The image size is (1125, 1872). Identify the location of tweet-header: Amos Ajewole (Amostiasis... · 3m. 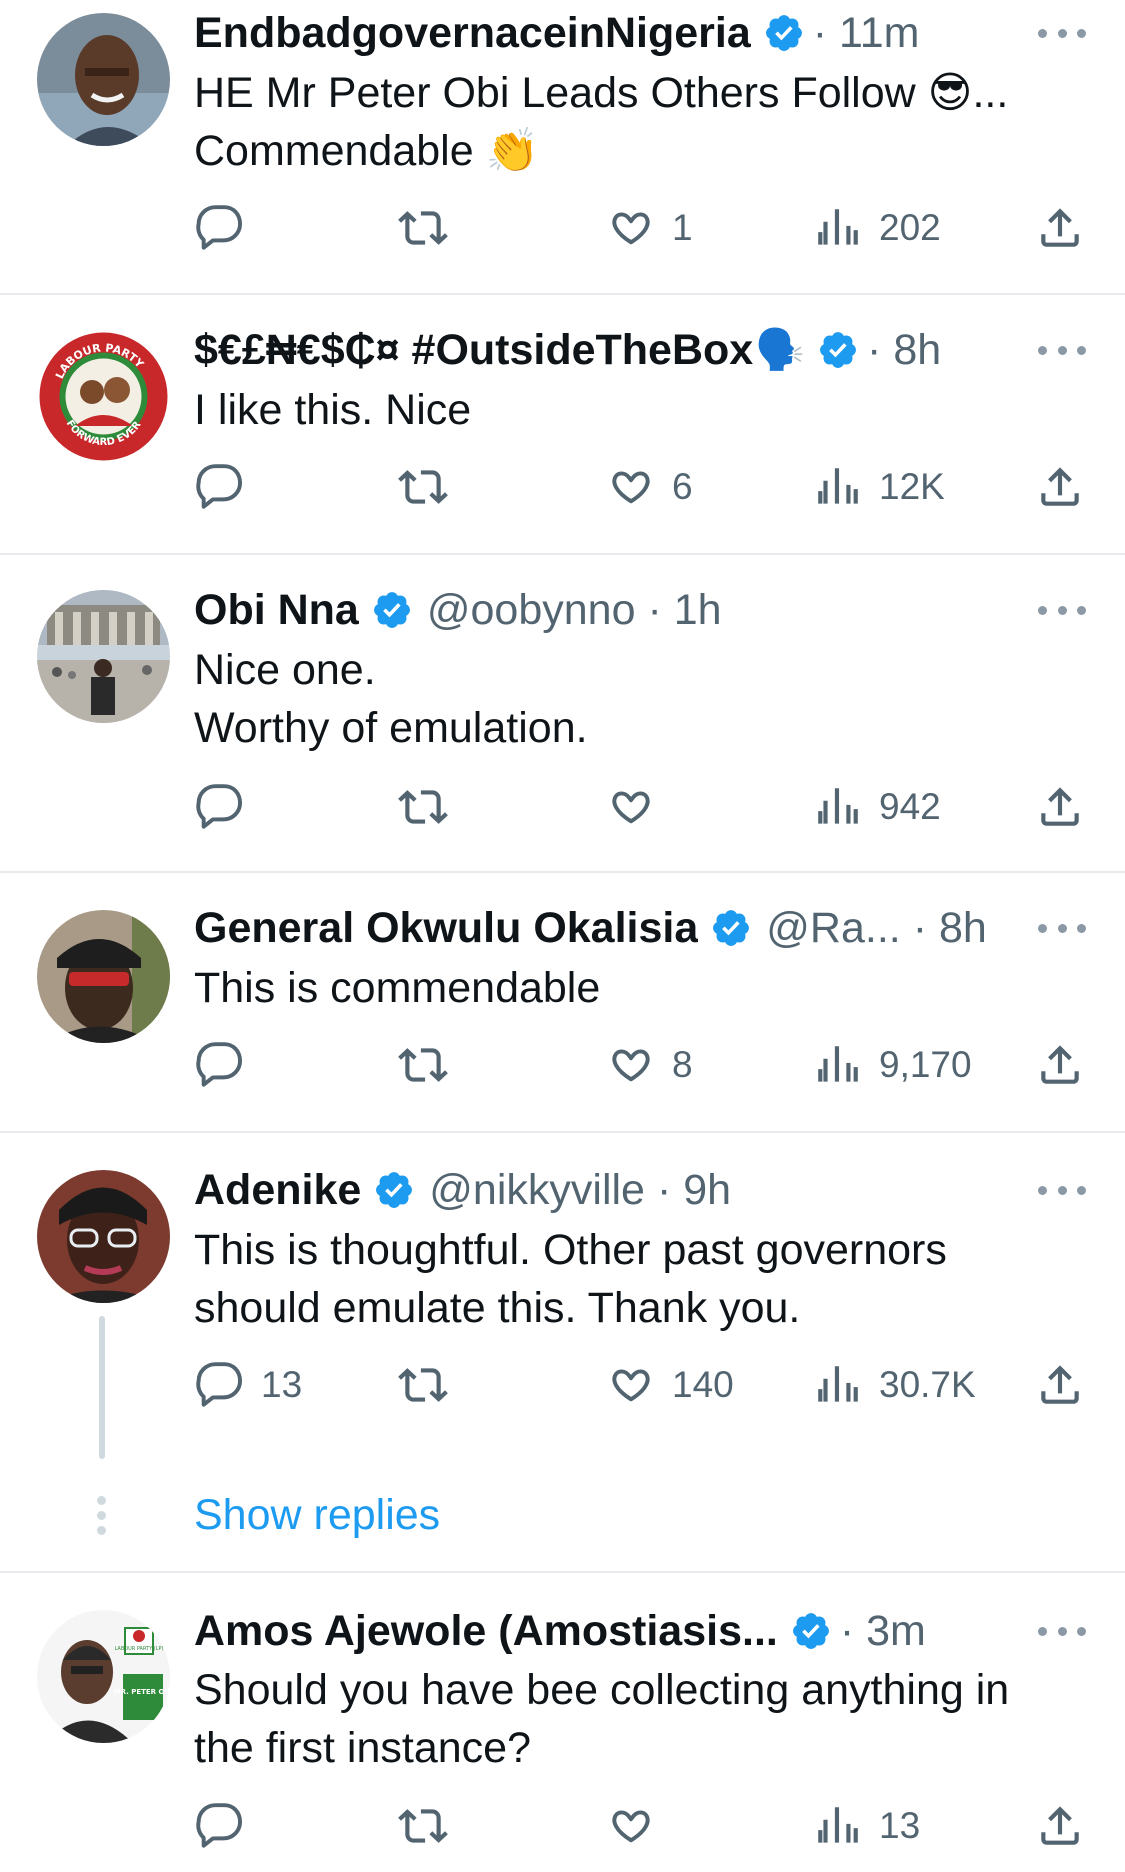
(609, 1631).